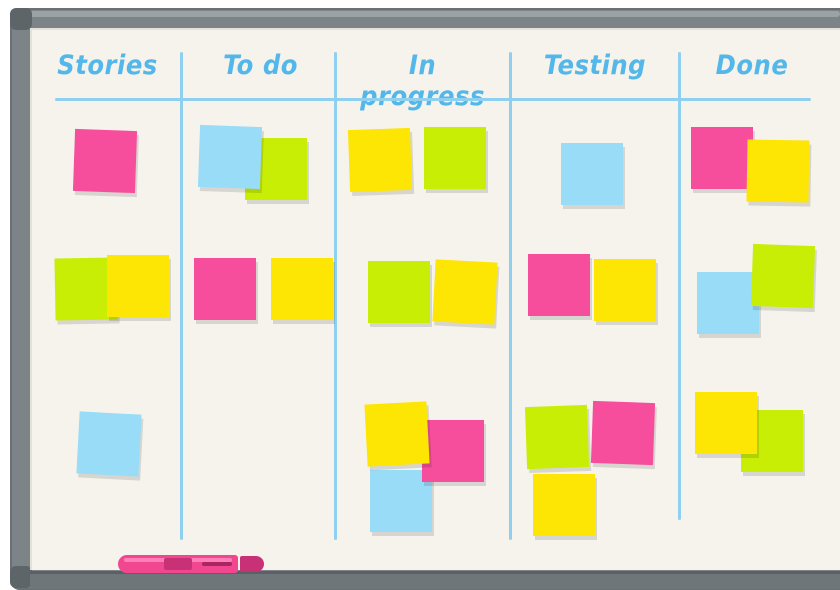 The width and height of the screenshot is (840, 590). I want to click on column-header-testing: Testing, so click(595, 65).